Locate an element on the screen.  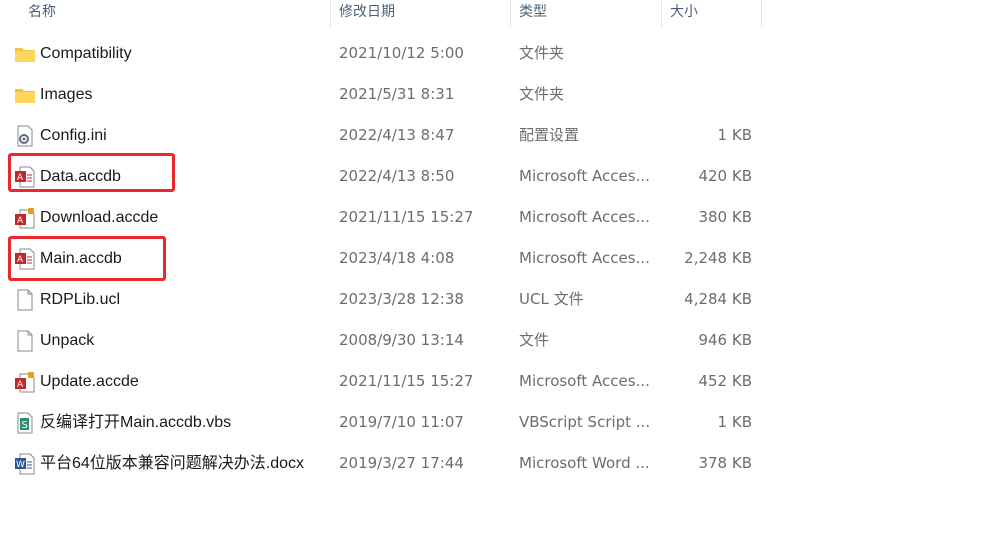
file-size: 380 KB is located at coordinates (725, 217).